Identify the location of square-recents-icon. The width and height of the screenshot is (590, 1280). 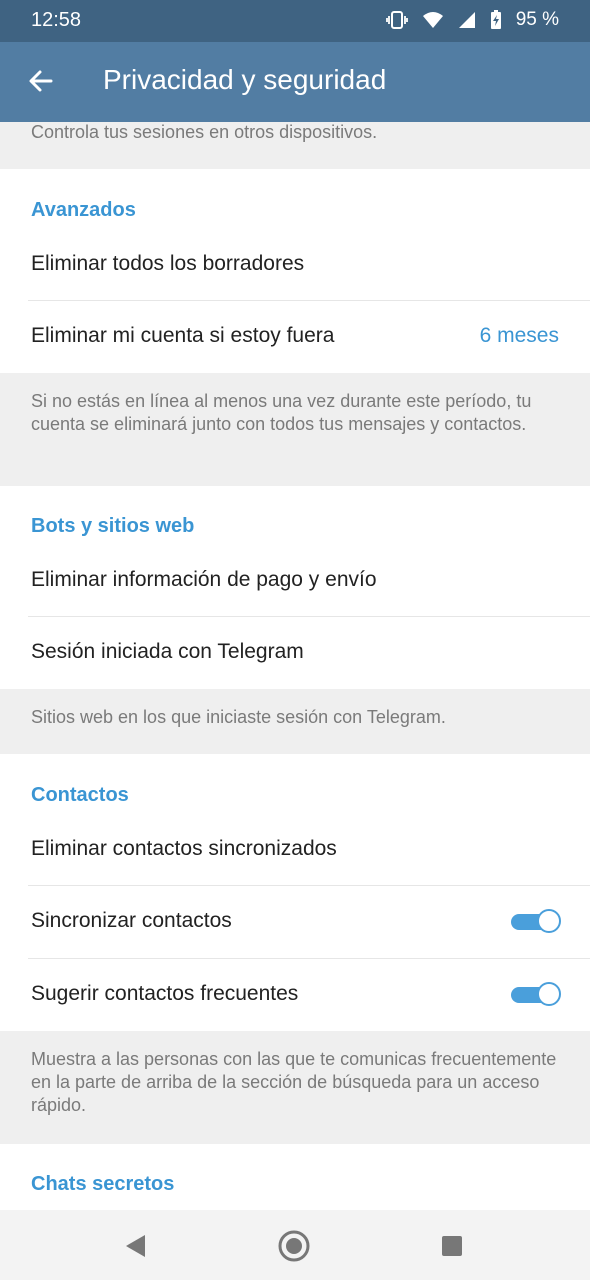
(452, 1246).